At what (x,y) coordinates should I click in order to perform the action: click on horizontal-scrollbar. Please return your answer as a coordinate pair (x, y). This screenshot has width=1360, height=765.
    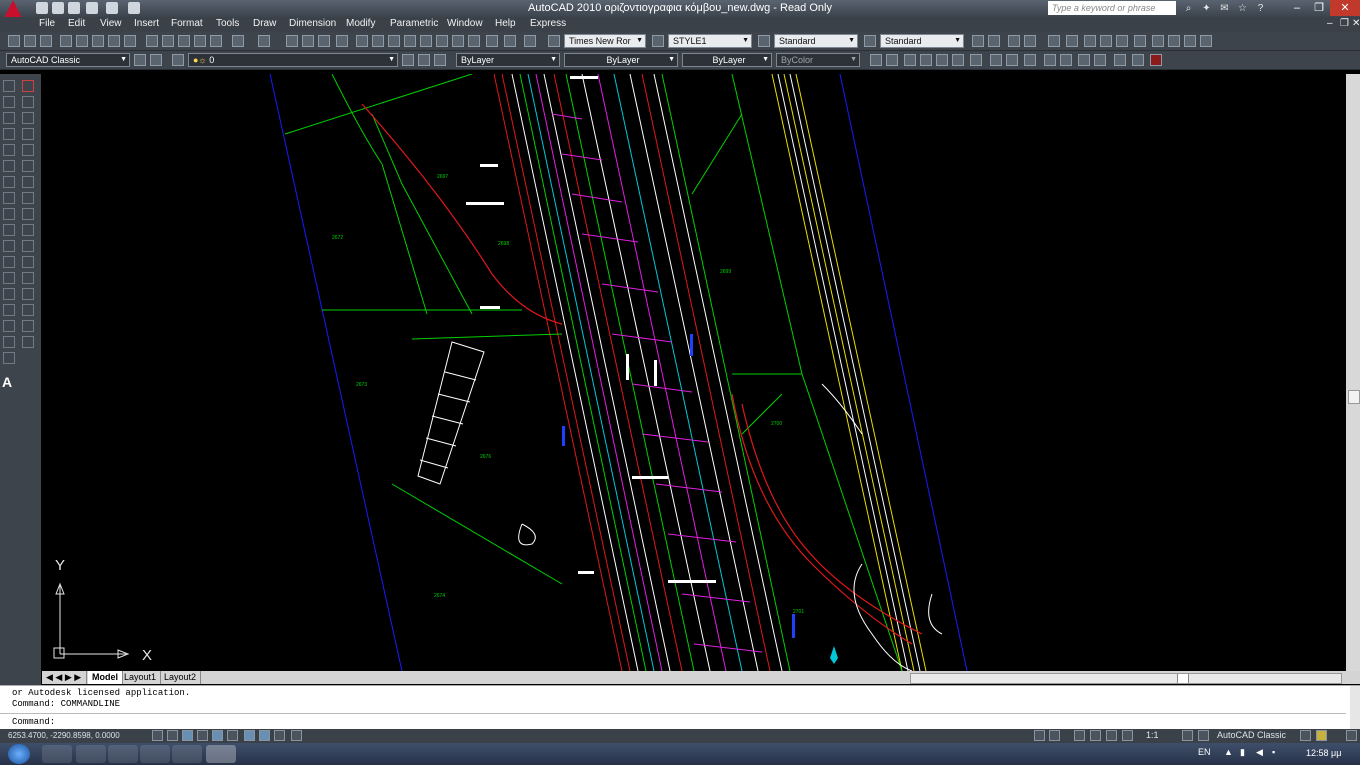
    Looking at the image, I should click on (1126, 678).